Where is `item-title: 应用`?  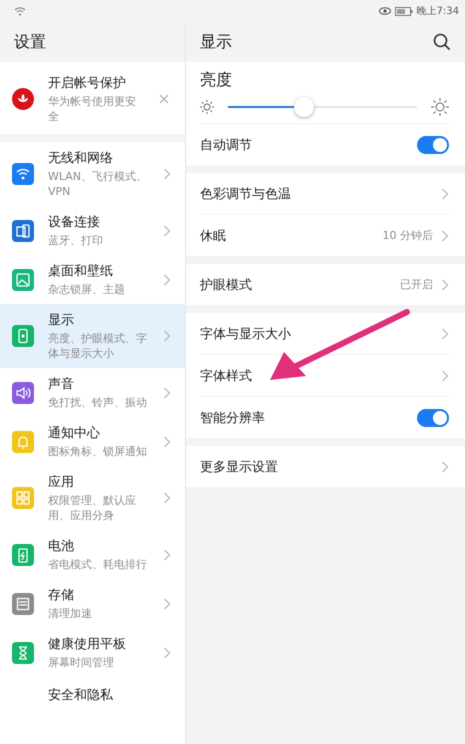
item-title: 应用 is located at coordinates (61, 482).